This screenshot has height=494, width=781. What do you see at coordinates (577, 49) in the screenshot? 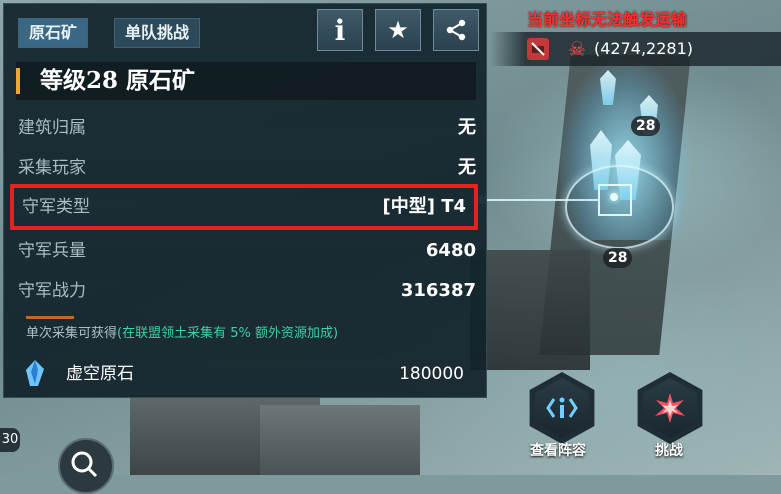
I see `skull-icon: ☠` at bounding box center [577, 49].